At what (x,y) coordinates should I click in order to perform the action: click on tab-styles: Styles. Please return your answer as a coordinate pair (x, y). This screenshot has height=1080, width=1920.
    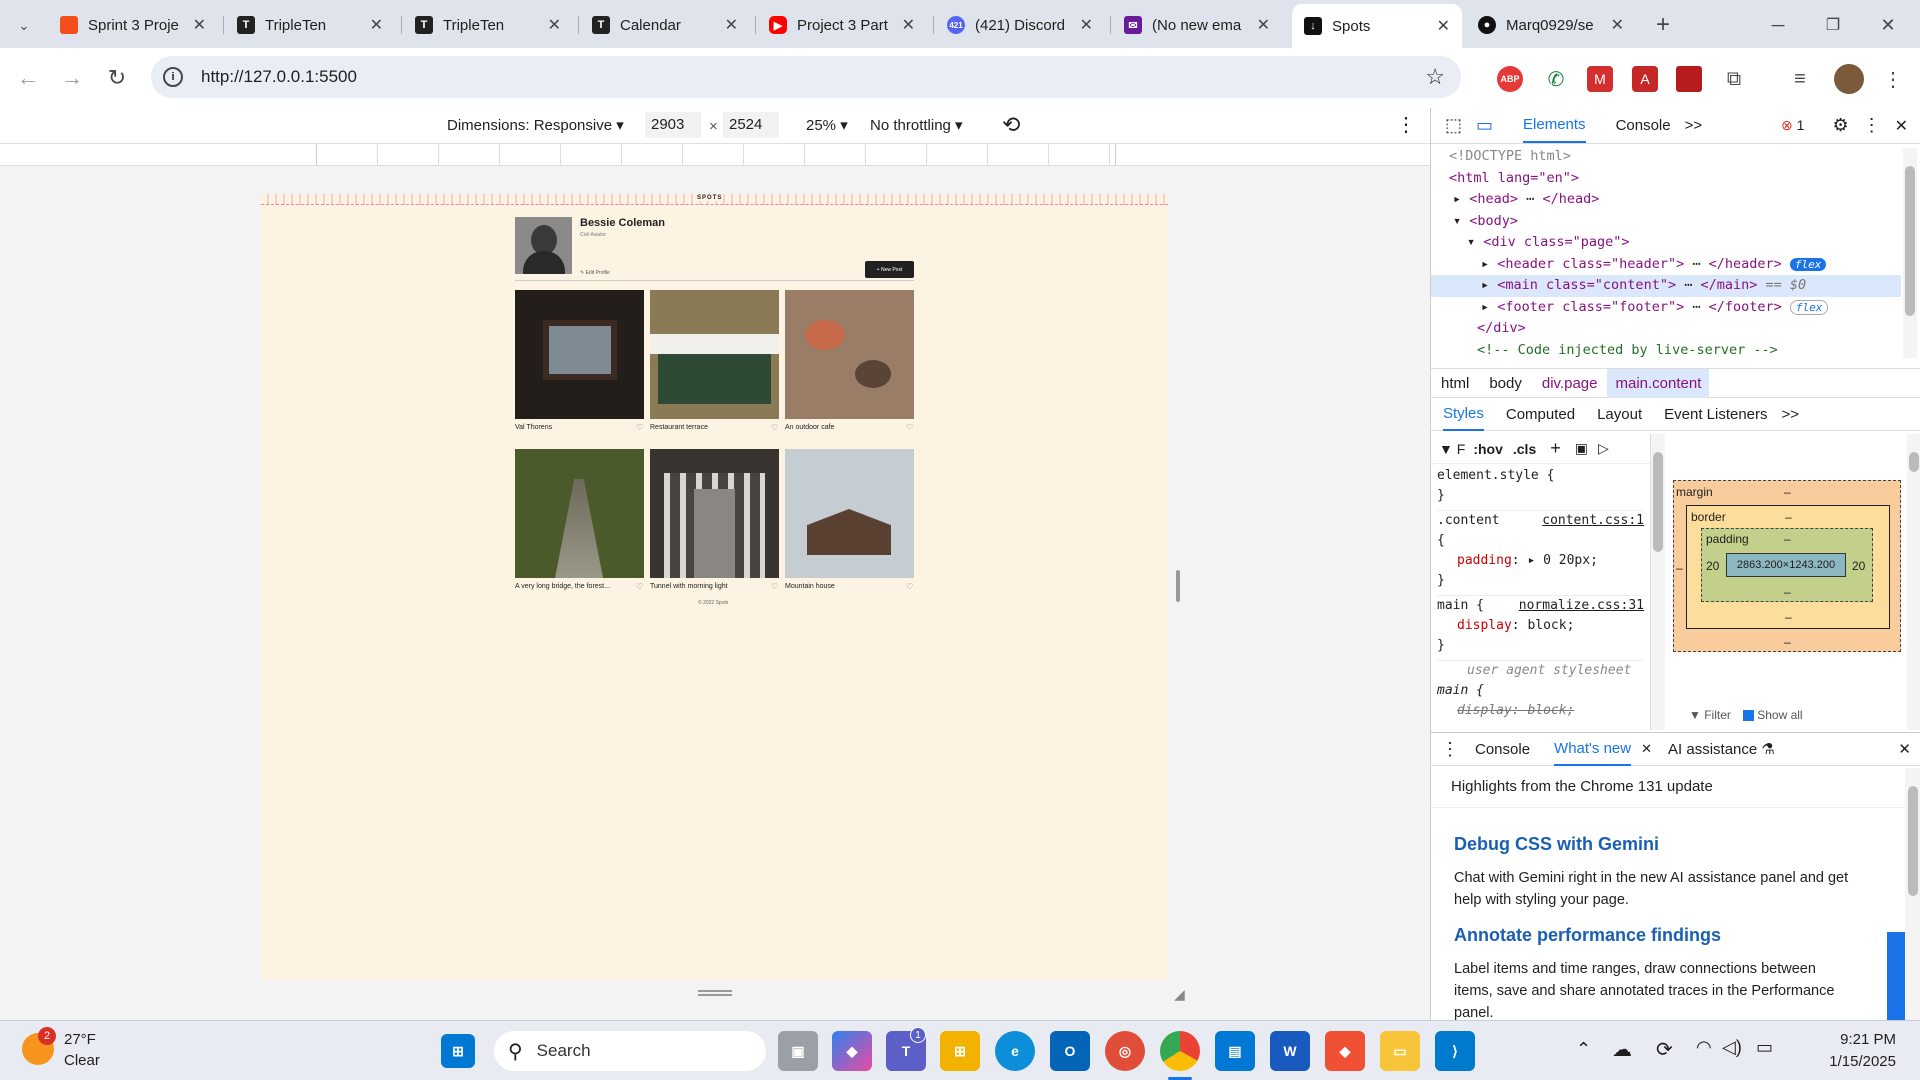
    Looking at the image, I should click on (1463, 414).